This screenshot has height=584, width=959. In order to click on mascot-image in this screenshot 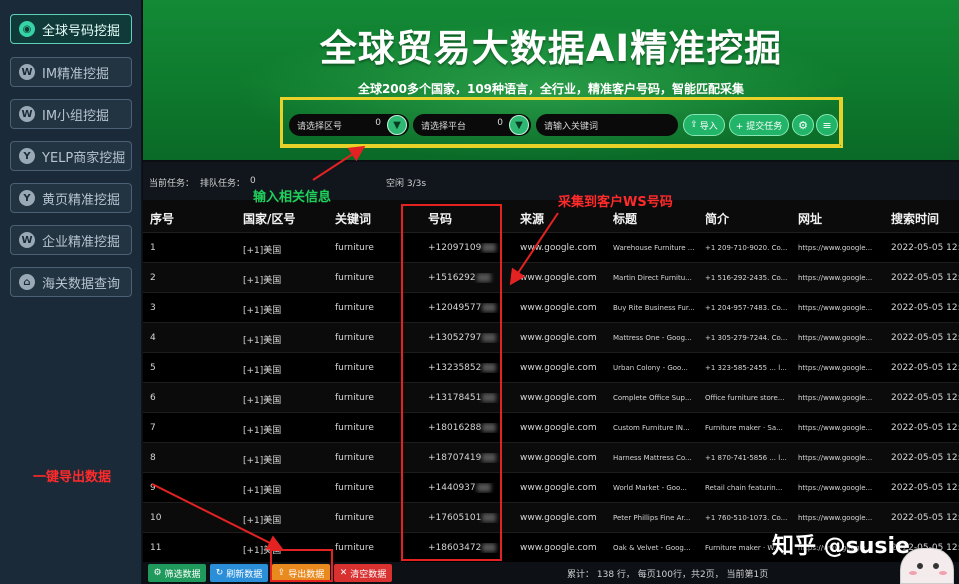, I will do `click(927, 566)`.